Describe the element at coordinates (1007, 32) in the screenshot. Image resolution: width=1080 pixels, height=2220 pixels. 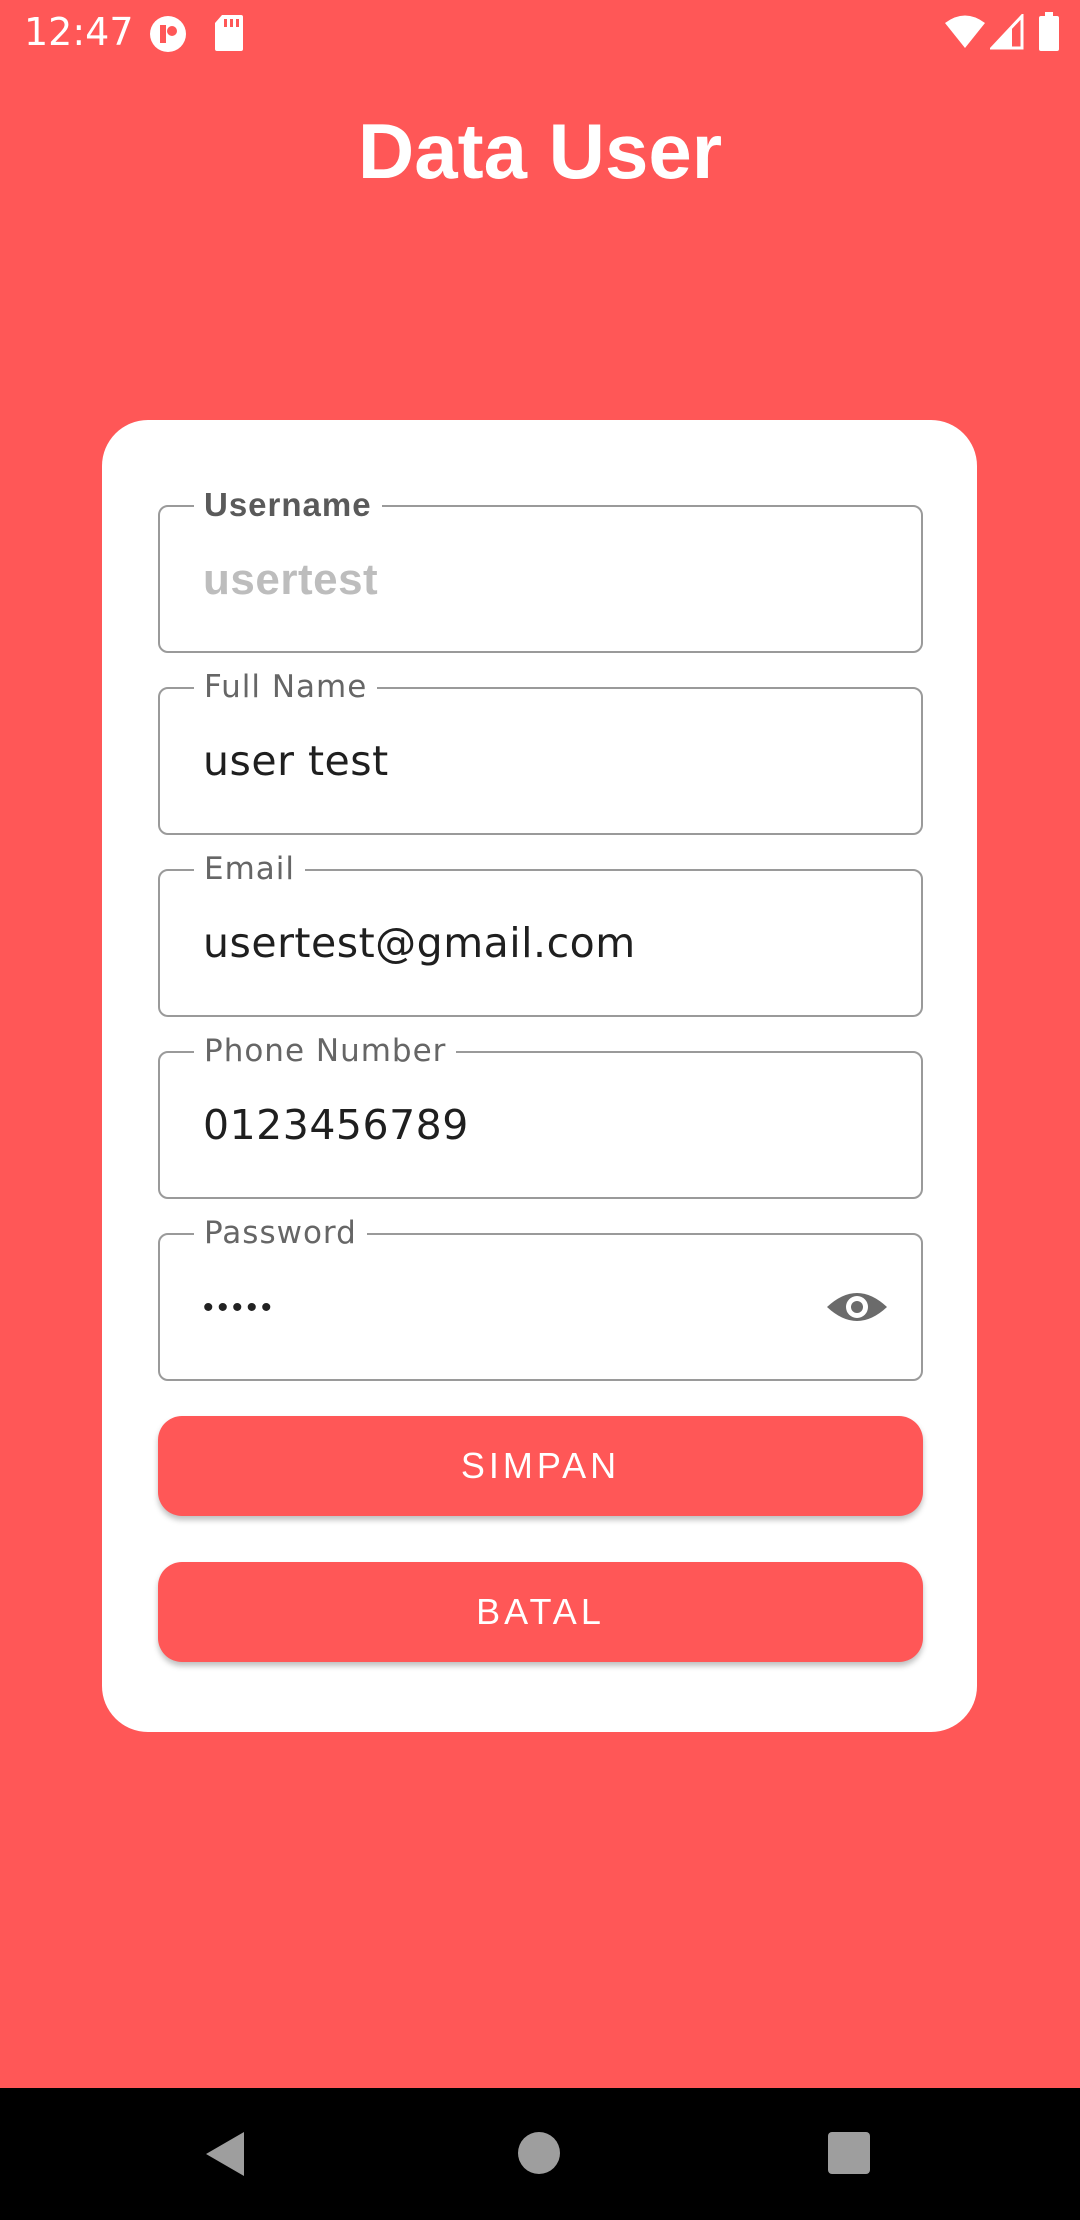
I see `signal-icon` at that location.